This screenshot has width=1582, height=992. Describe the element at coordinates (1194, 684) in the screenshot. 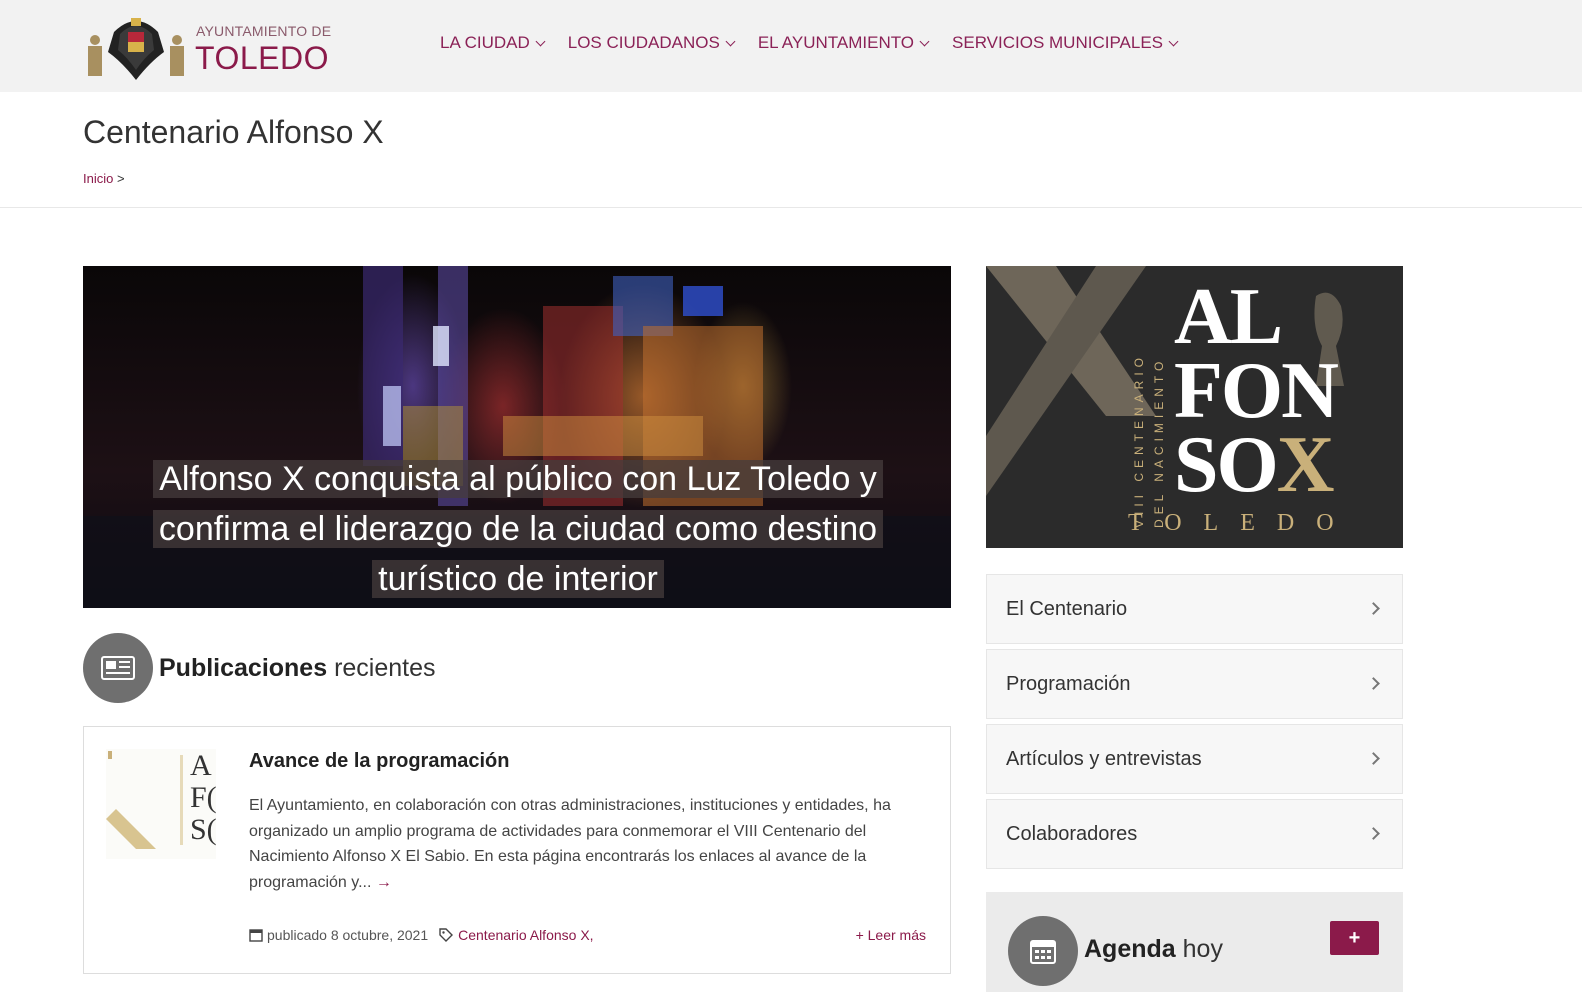

I see `sidebar-item-programacion: Programación` at that location.